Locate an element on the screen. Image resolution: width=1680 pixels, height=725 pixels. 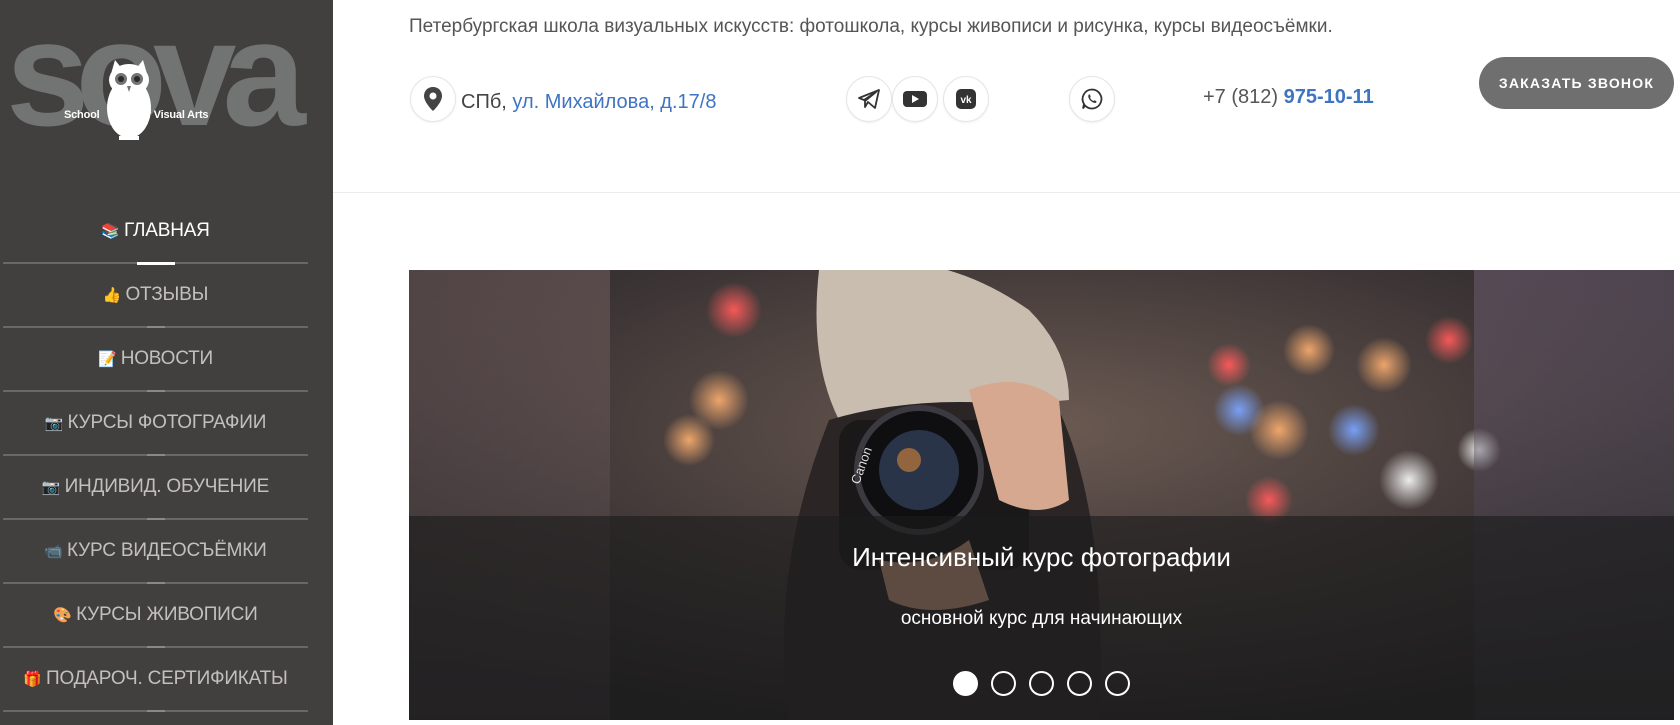
owl-icon is located at coordinates (129, 100).